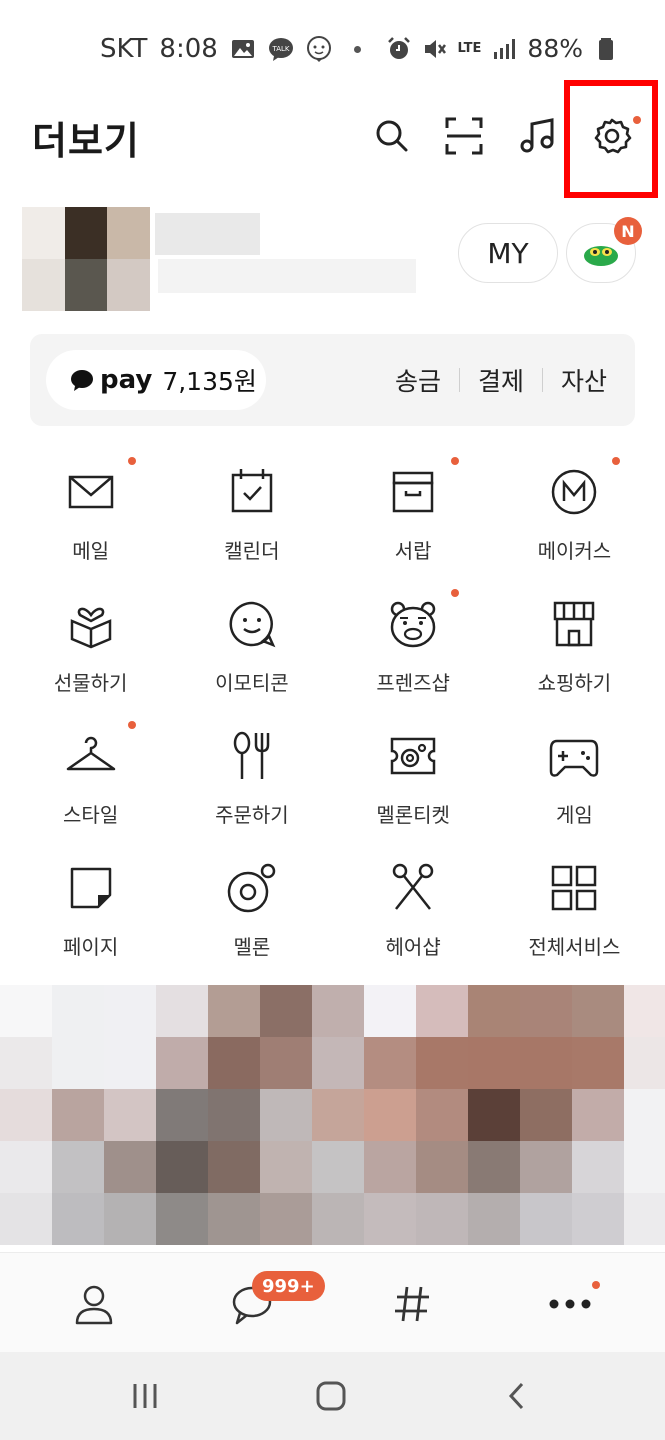 The image size is (665, 1440). What do you see at coordinates (413, 886) in the screenshot?
I see `scissors-icon` at bounding box center [413, 886].